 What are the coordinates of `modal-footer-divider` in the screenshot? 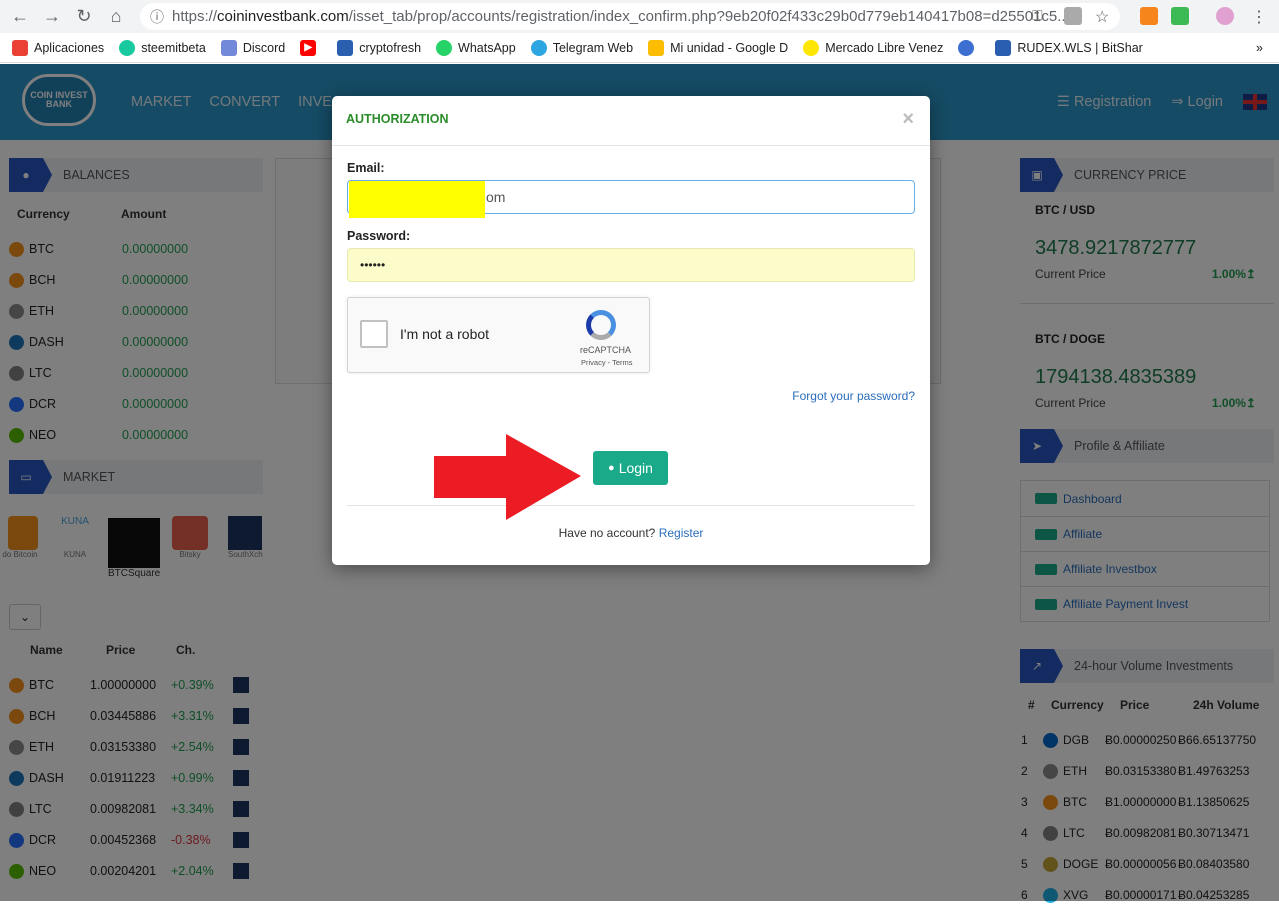 It's located at (631, 505).